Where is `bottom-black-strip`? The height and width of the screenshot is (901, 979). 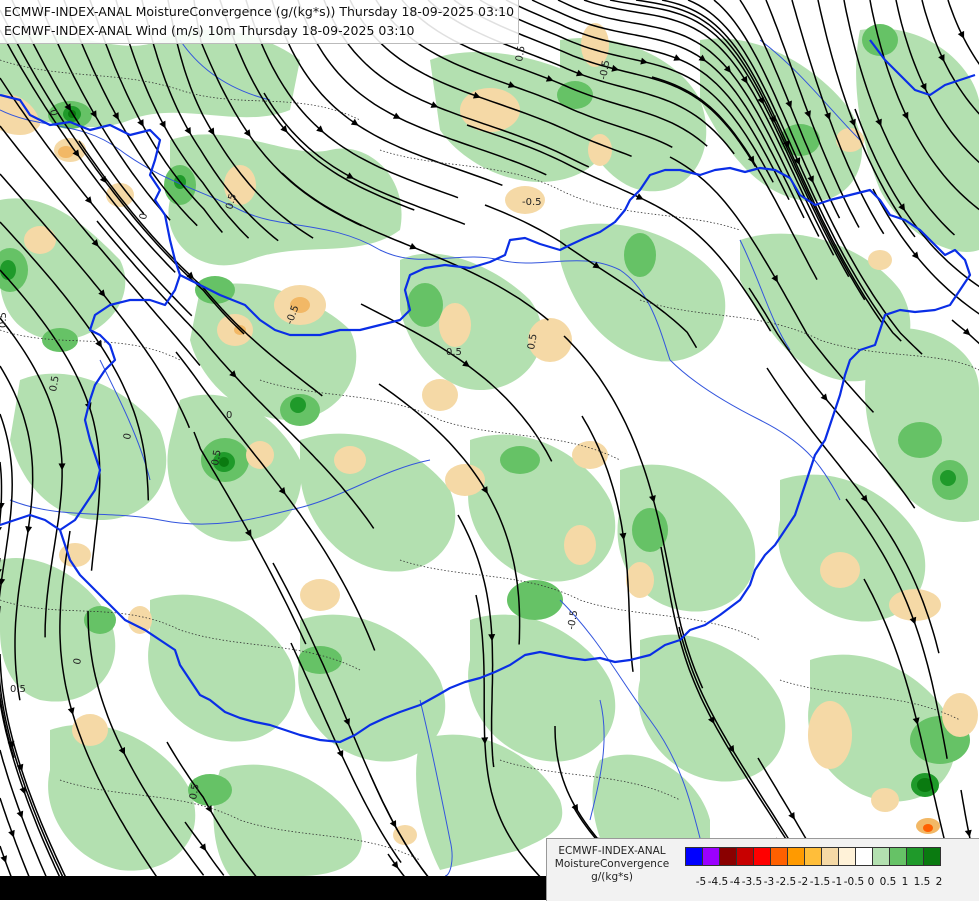 bottom-black-strip is located at coordinates (273, 888).